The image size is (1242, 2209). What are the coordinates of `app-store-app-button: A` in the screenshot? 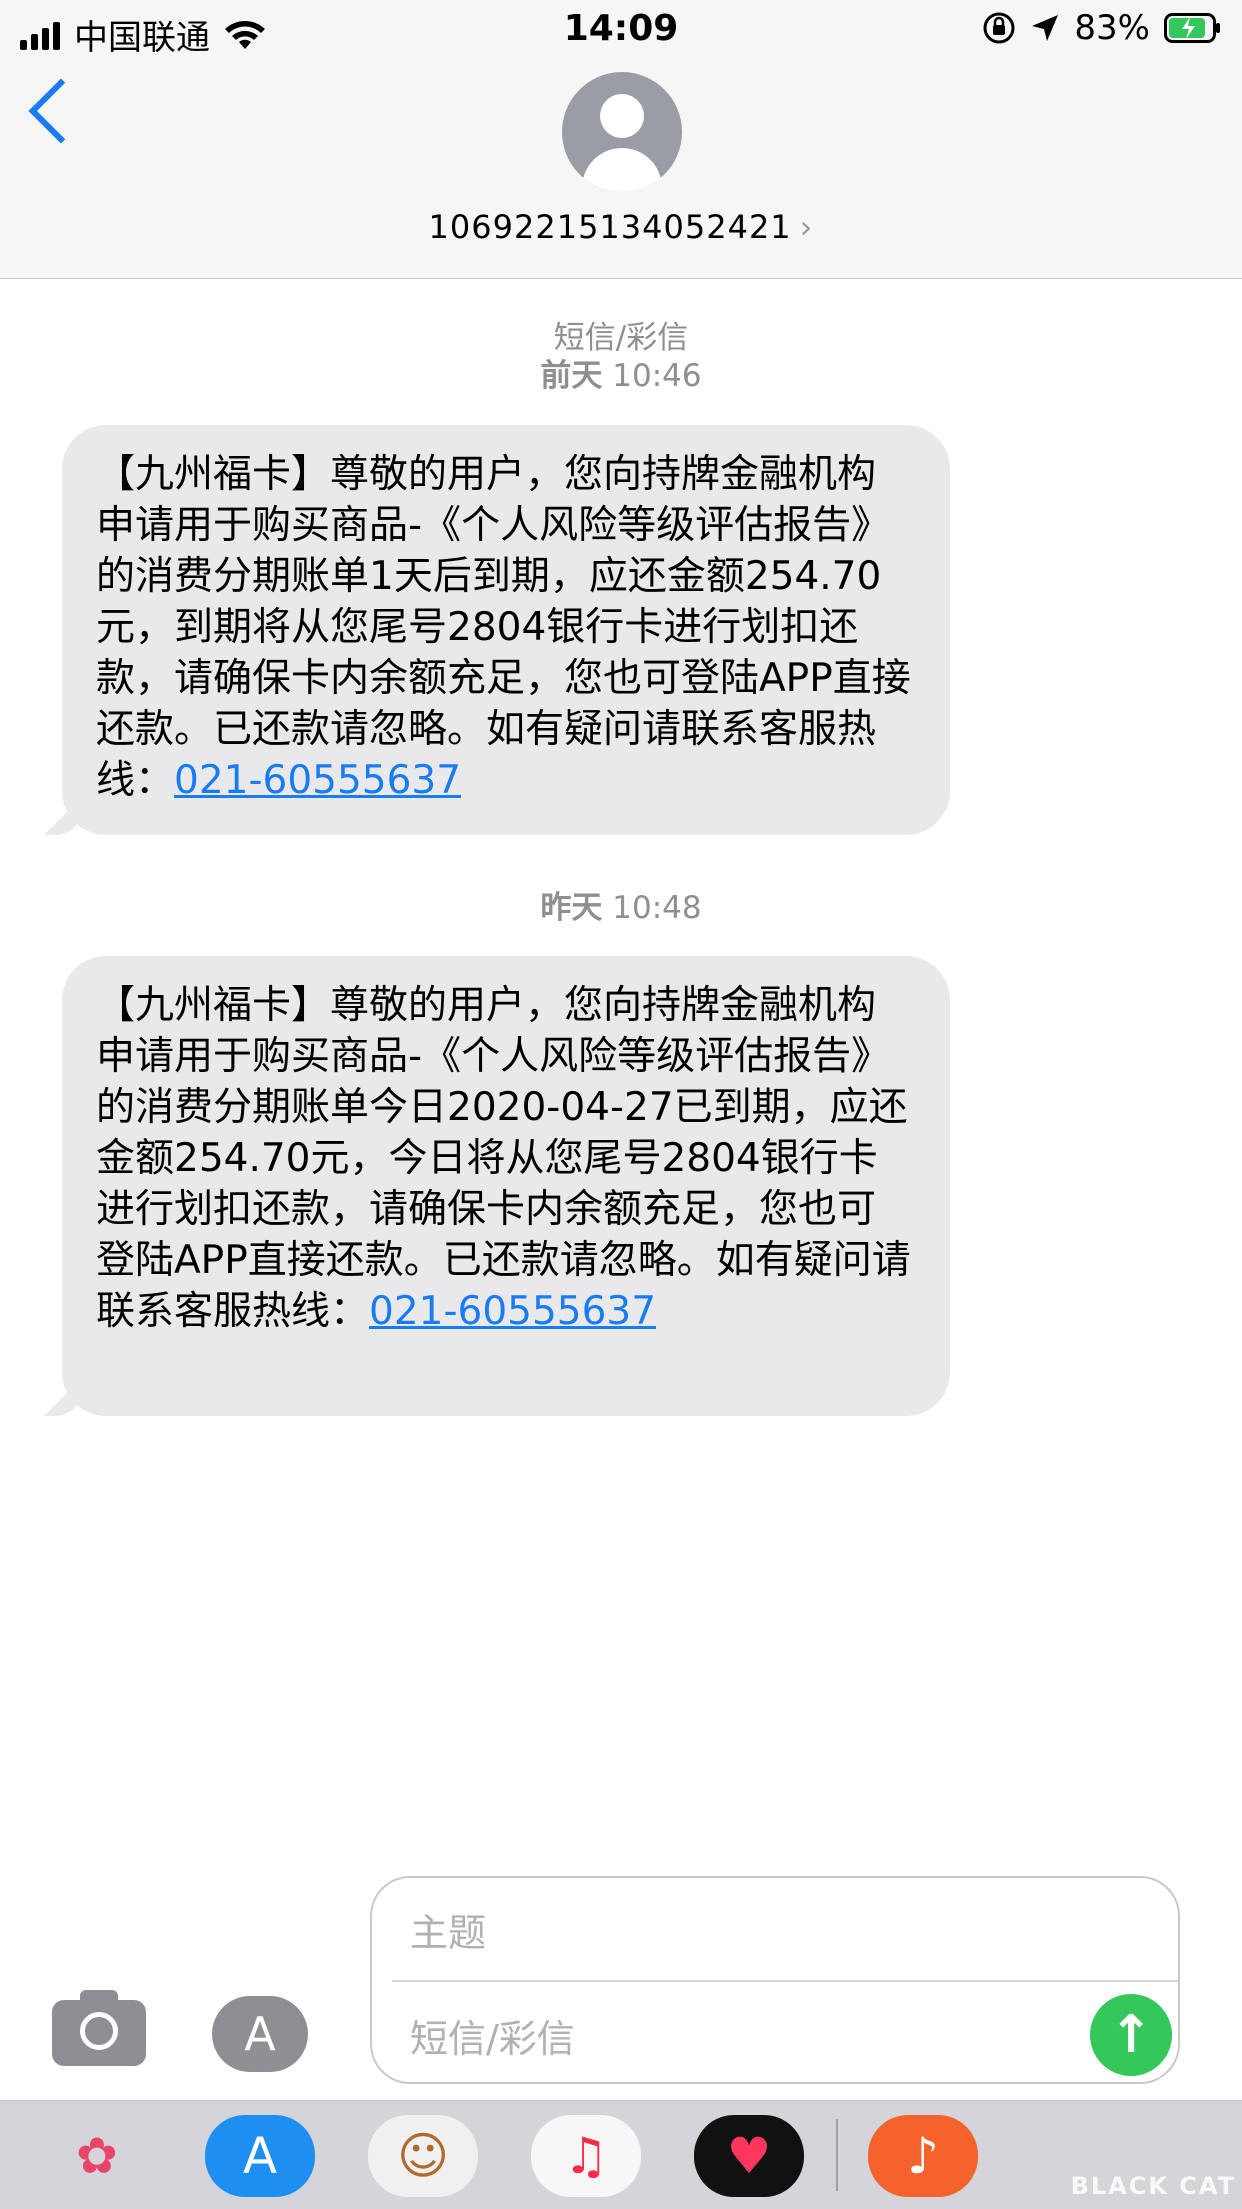 It's located at (260, 2156).